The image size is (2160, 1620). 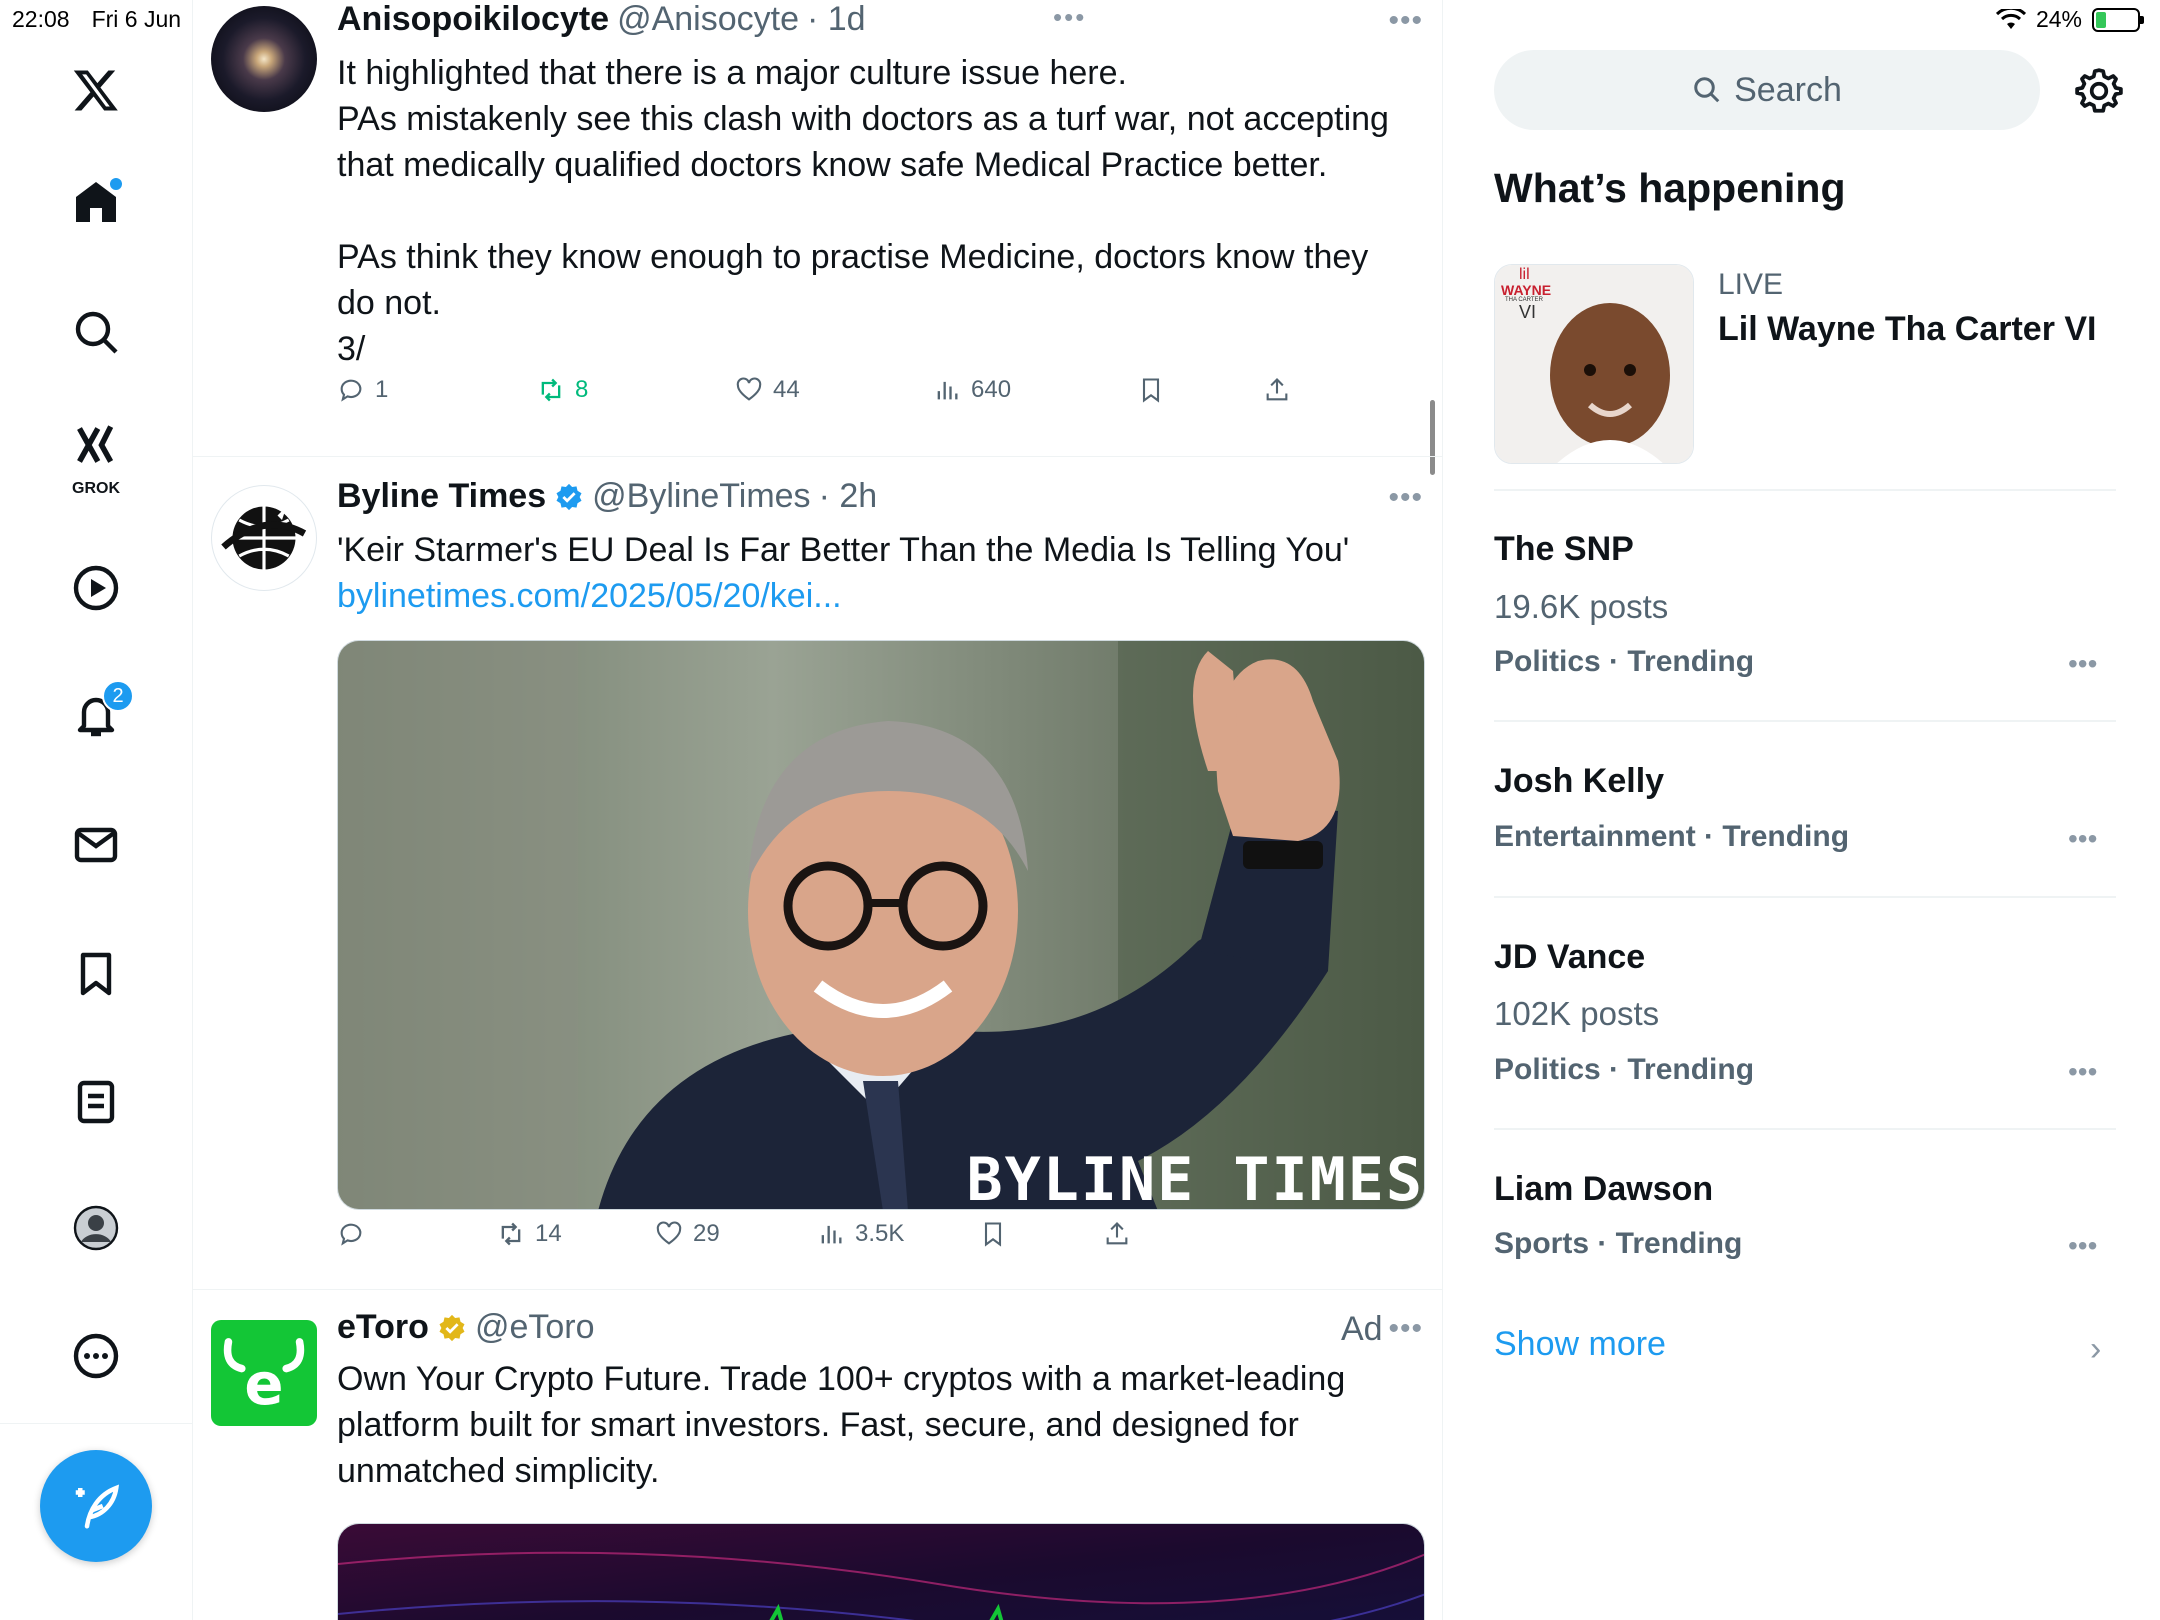 What do you see at coordinates (96, 1102) in the screenshot?
I see `lists-icon` at bounding box center [96, 1102].